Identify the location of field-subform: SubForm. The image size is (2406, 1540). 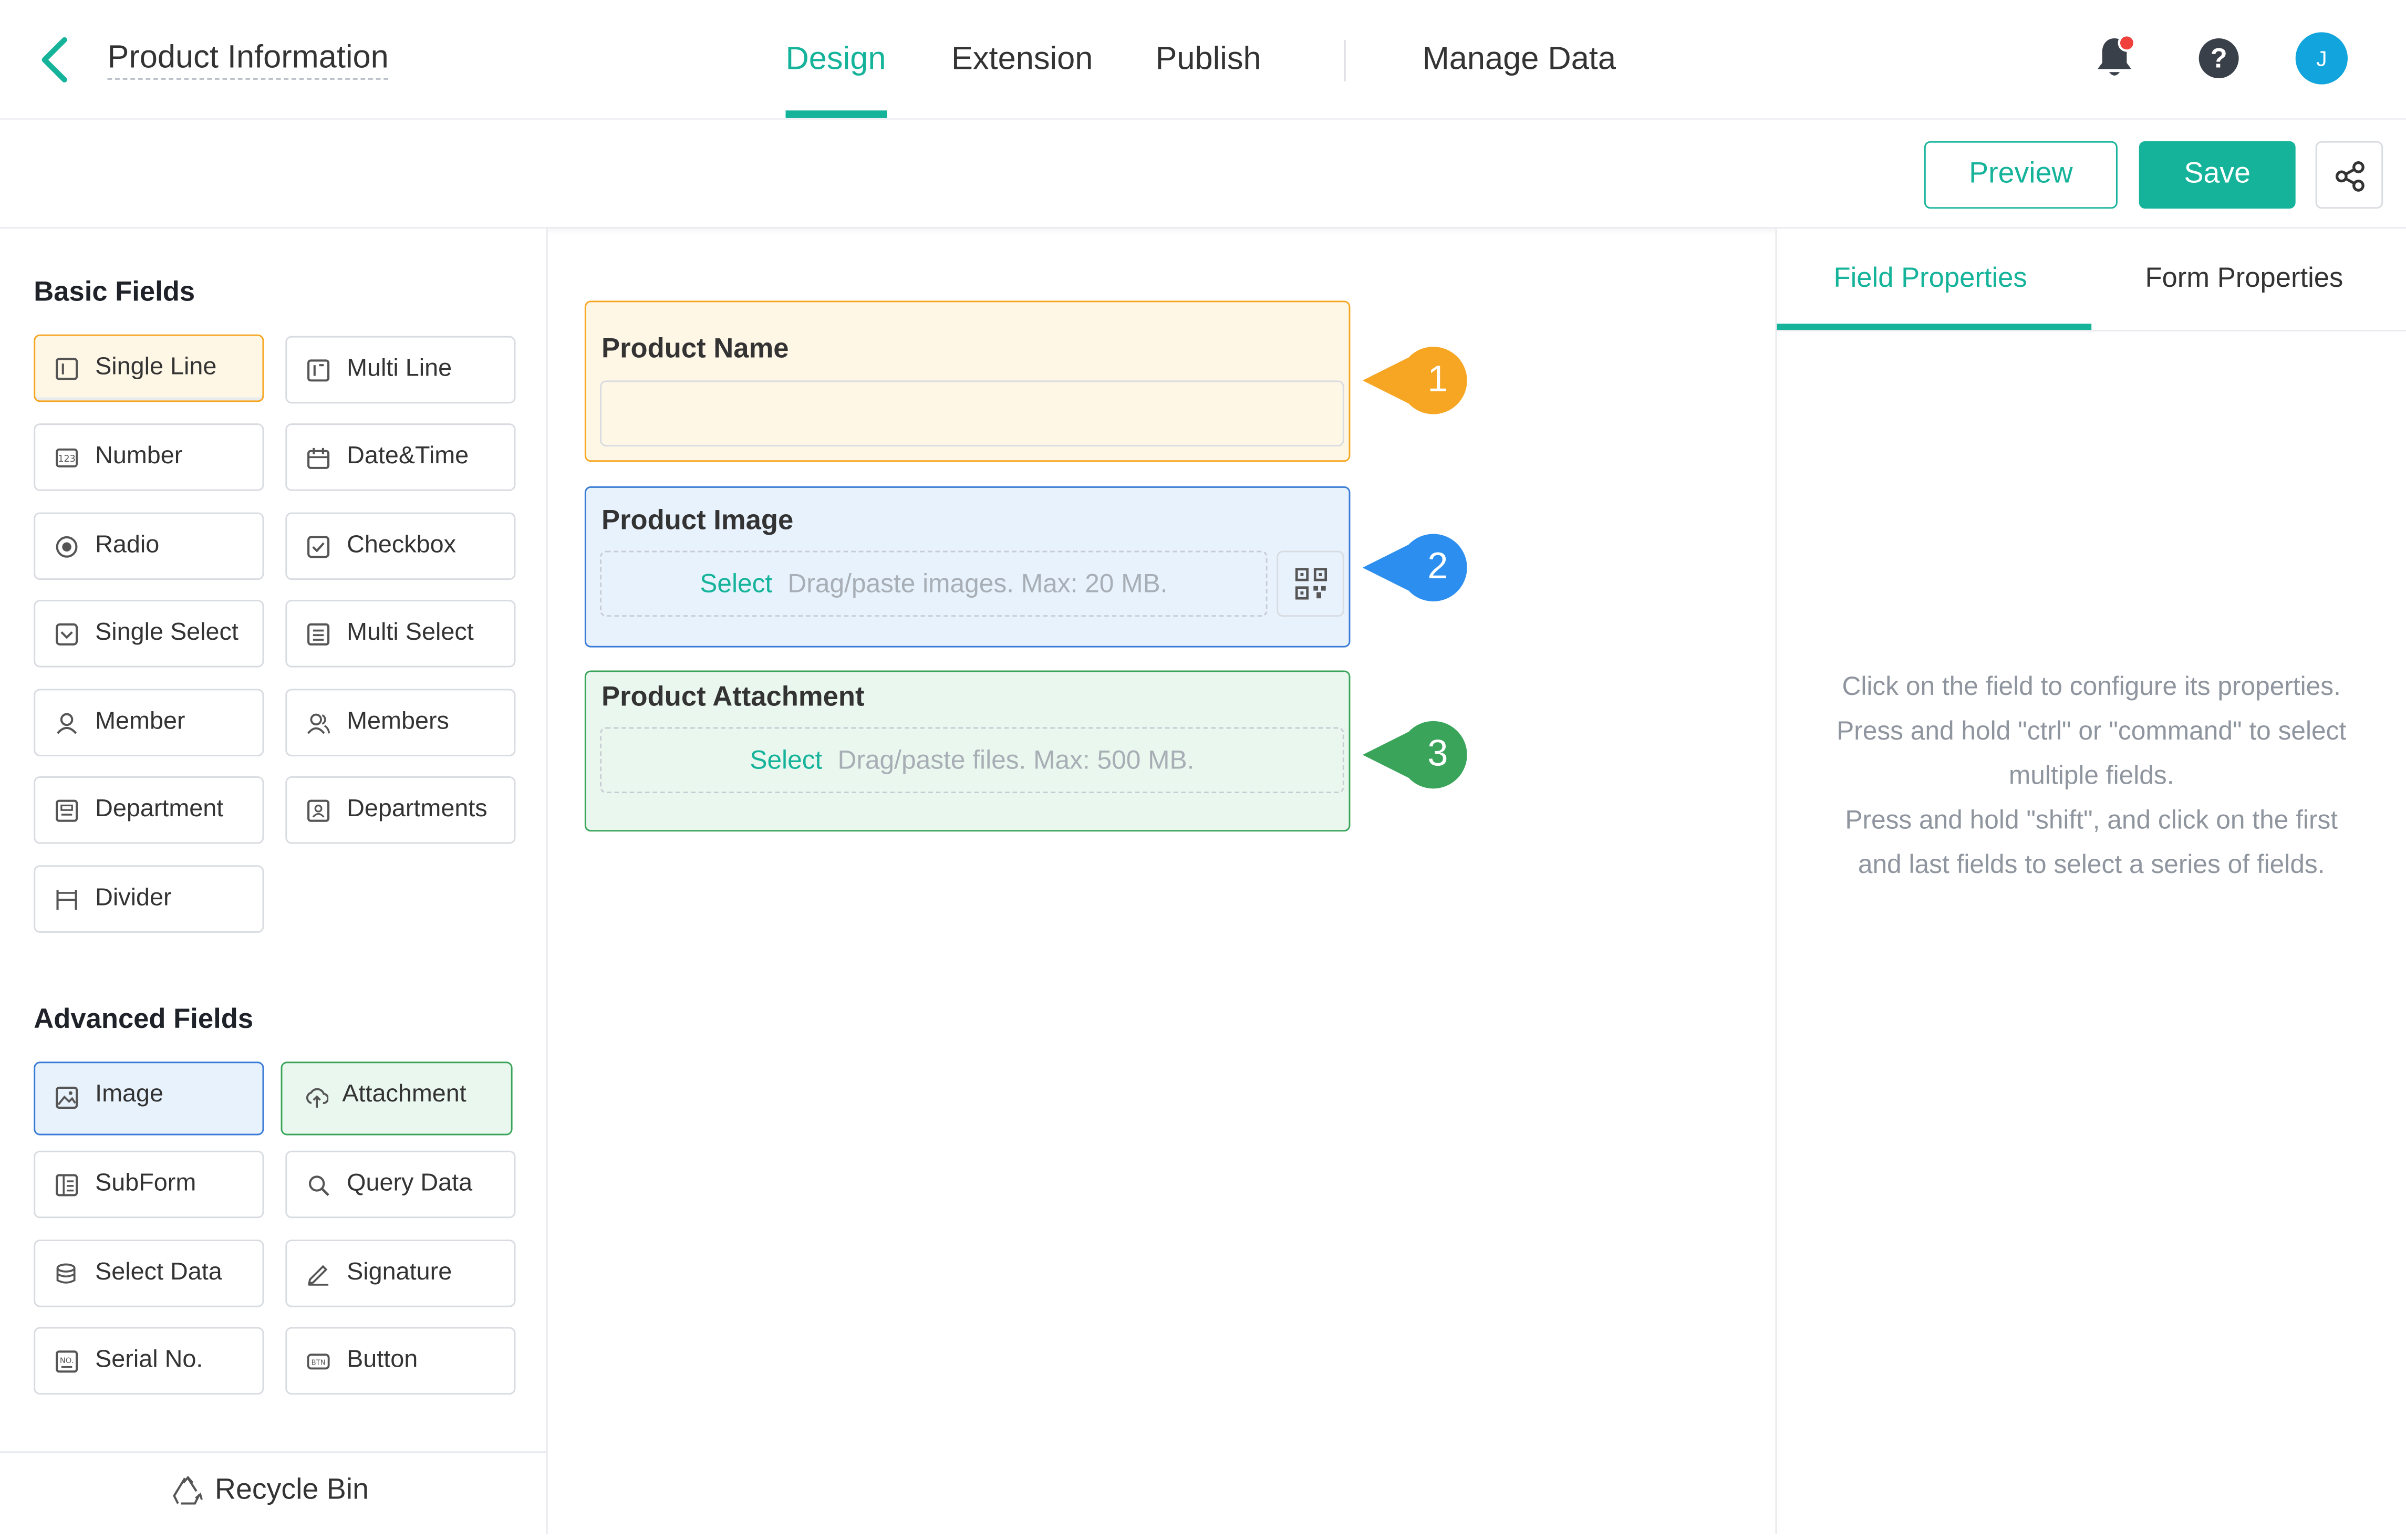
(149, 1184).